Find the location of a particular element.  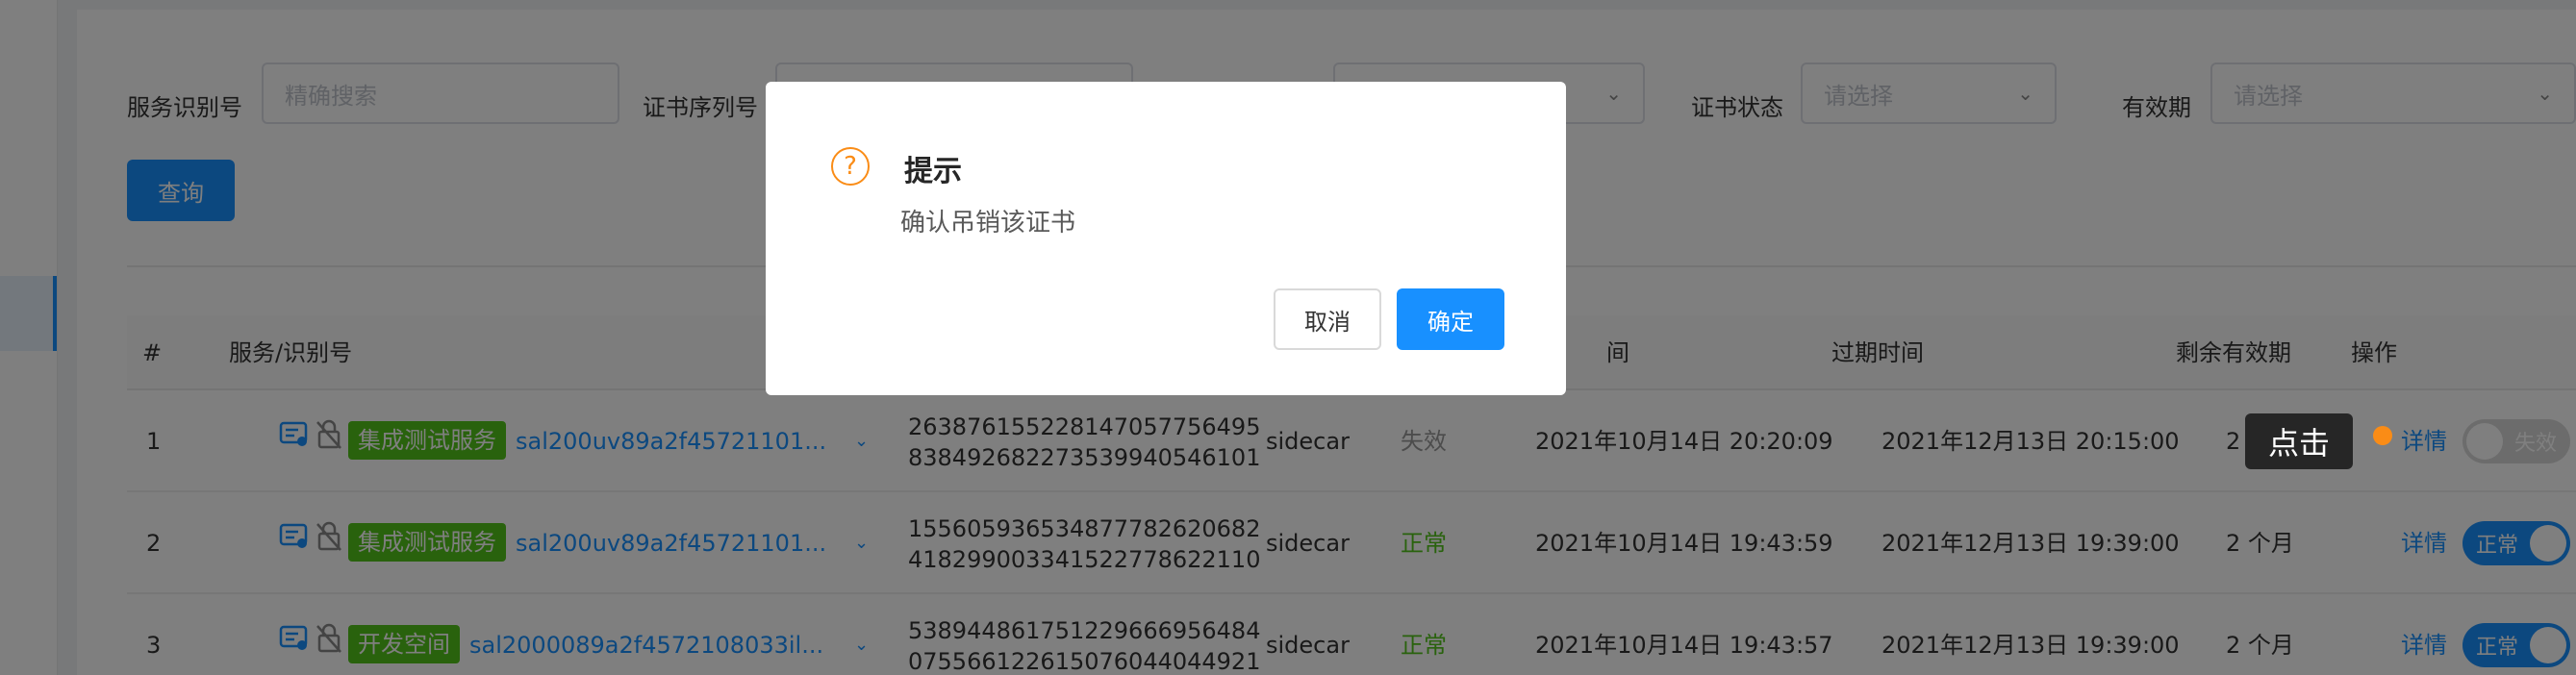

click-hint-tooltip: 点击 is located at coordinates (2299, 441).